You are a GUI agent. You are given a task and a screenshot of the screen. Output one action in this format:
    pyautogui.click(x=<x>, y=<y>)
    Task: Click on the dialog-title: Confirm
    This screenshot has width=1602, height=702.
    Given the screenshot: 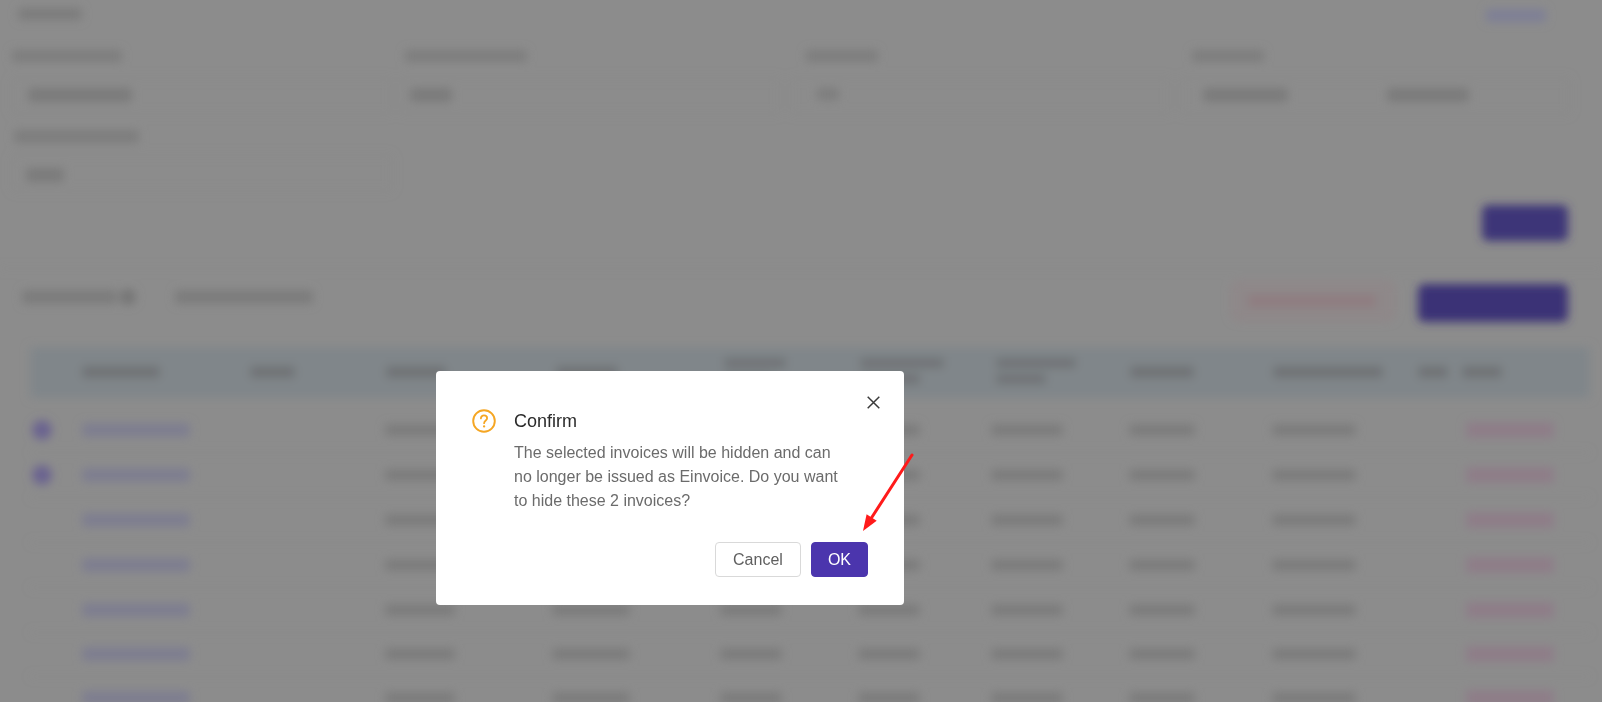 What is the action you would take?
    pyautogui.click(x=545, y=421)
    